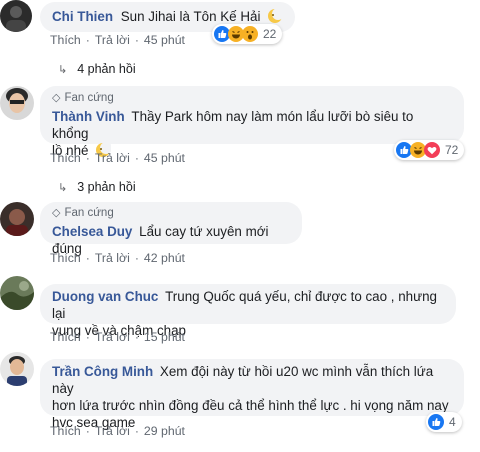 This screenshot has height=452, width=480. Describe the element at coordinates (105, 296) in the screenshot. I see `comment-author: Duong van Chuc` at that location.